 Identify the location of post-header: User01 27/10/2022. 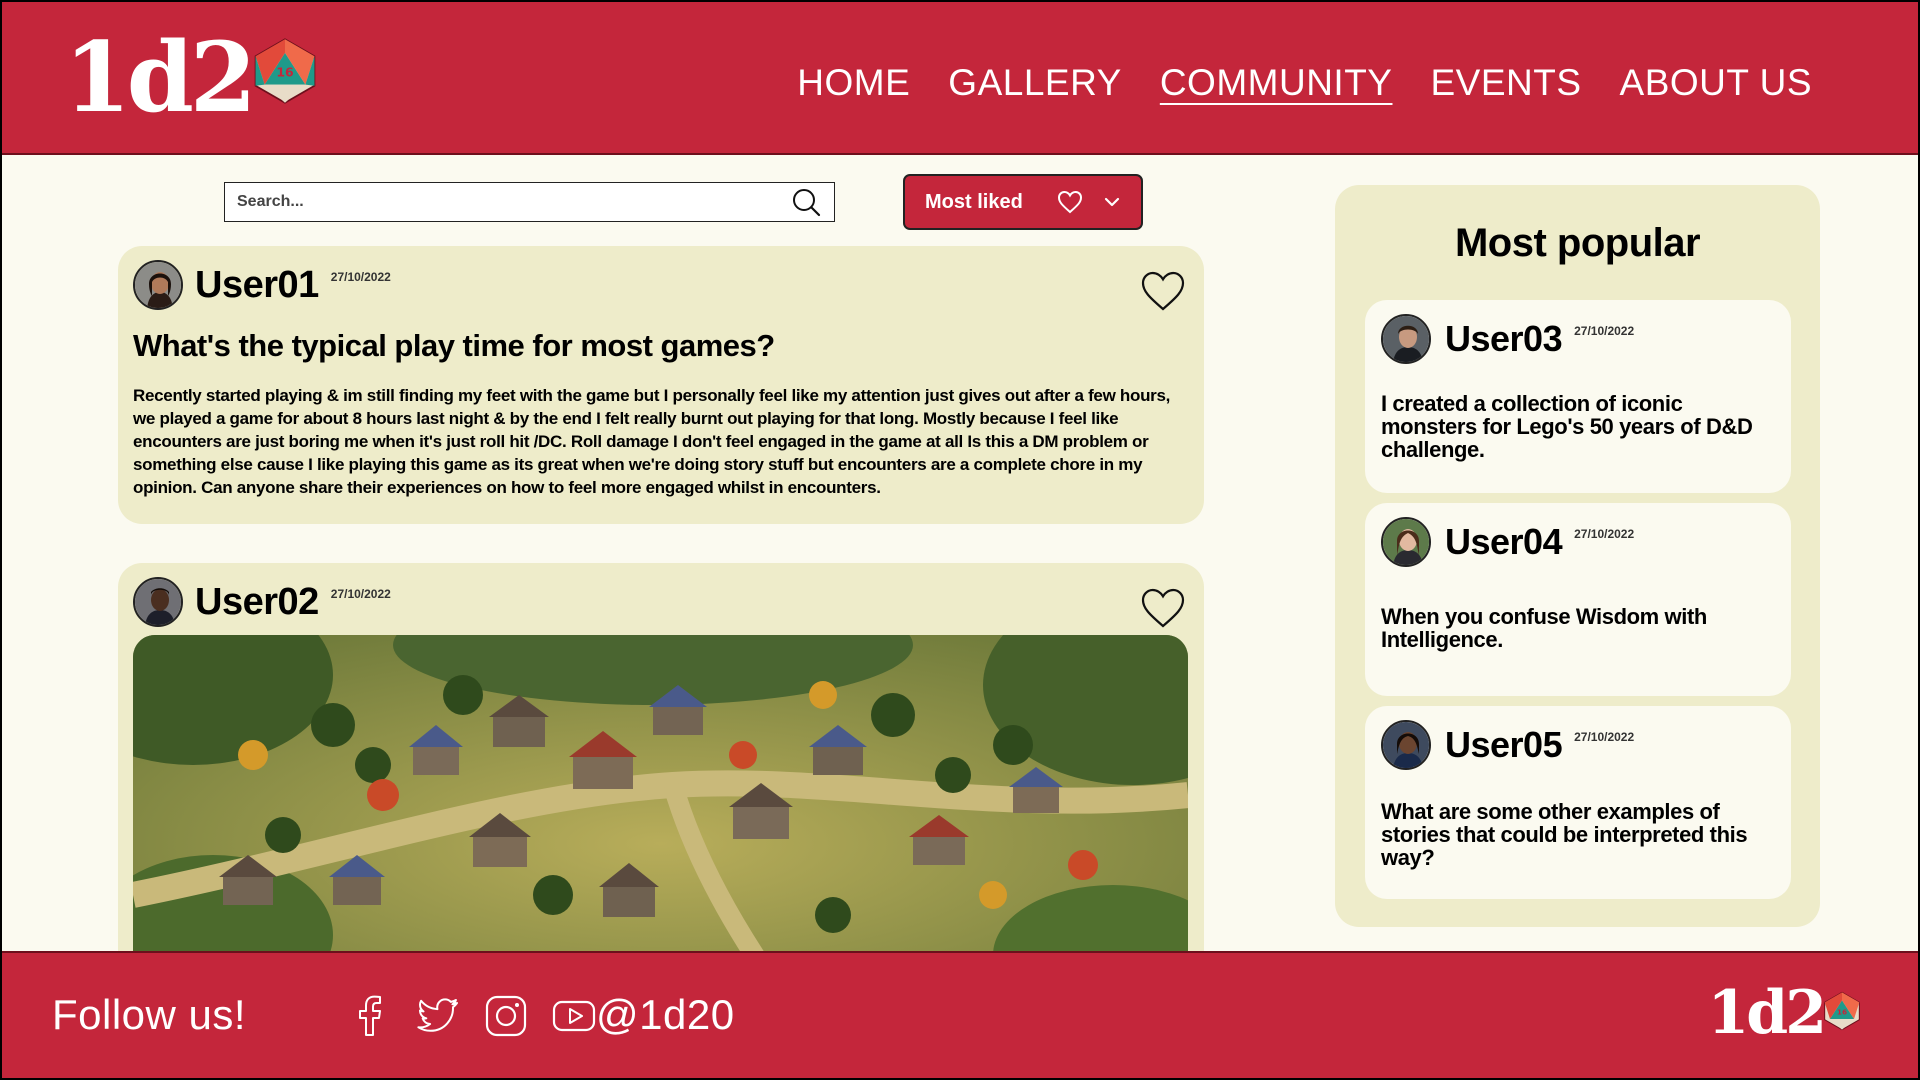
(262, 285).